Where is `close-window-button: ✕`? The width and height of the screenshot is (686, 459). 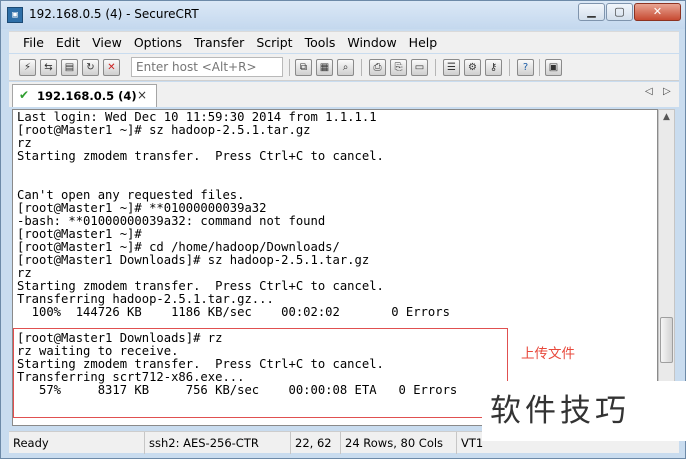 close-window-button: ✕ is located at coordinates (657, 12).